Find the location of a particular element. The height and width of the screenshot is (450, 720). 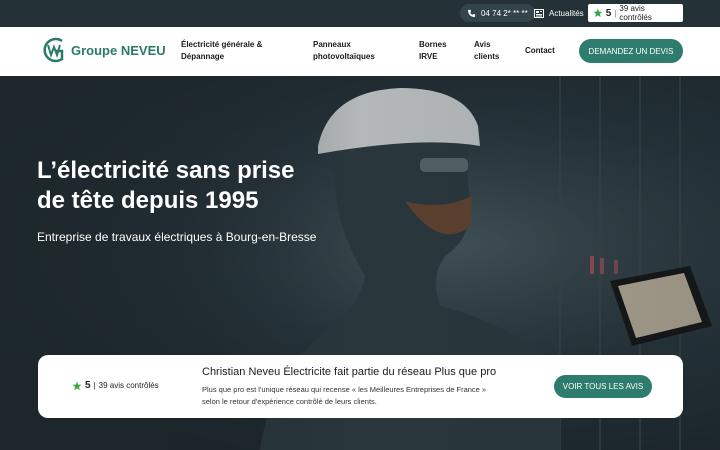

logo: Groupe NEVEU is located at coordinates (103, 50).